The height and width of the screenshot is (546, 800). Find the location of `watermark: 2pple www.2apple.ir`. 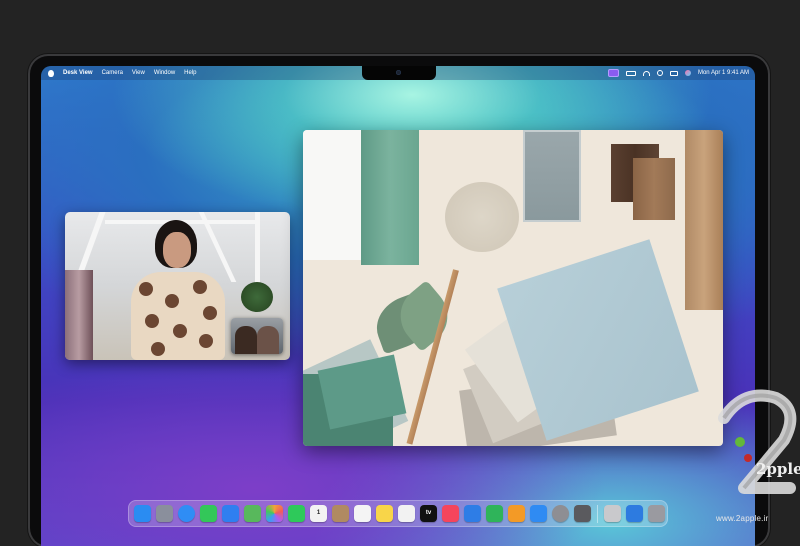

watermark: 2pple www.2apple.ir is located at coordinates (752, 458).